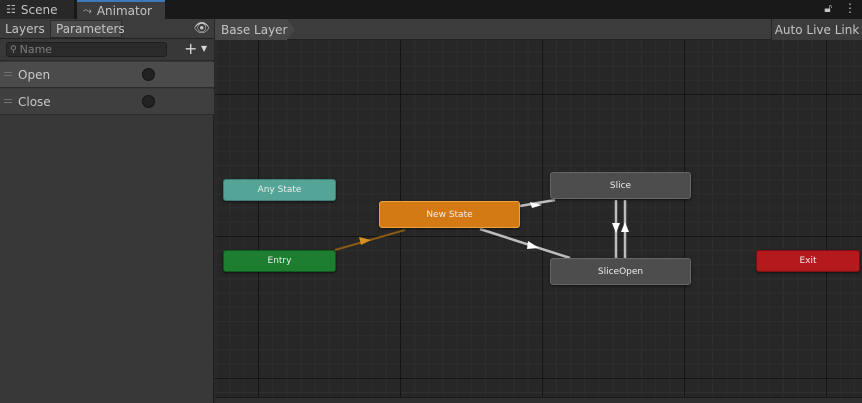 This screenshot has height=403, width=862. What do you see at coordinates (279, 190) in the screenshot?
I see `state-any-state: Any State` at bounding box center [279, 190].